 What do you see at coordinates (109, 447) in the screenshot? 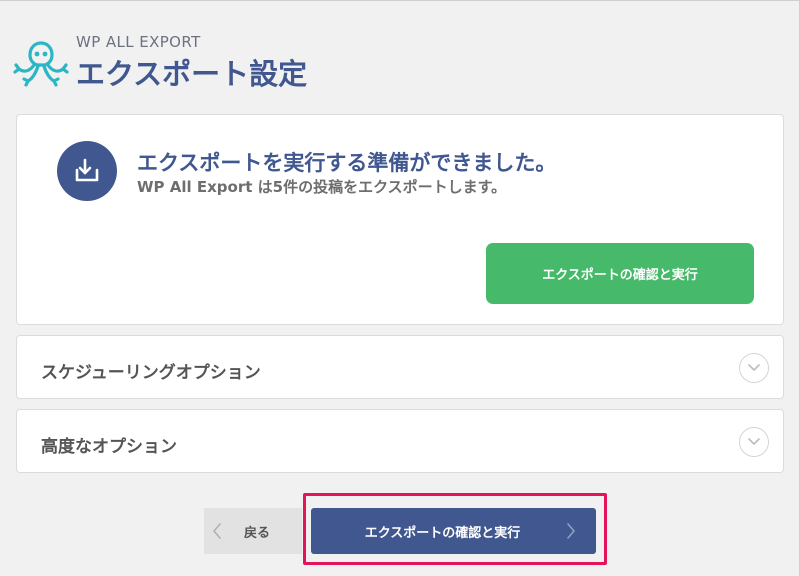
I see `accordion-label: 高度なオプション` at bounding box center [109, 447].